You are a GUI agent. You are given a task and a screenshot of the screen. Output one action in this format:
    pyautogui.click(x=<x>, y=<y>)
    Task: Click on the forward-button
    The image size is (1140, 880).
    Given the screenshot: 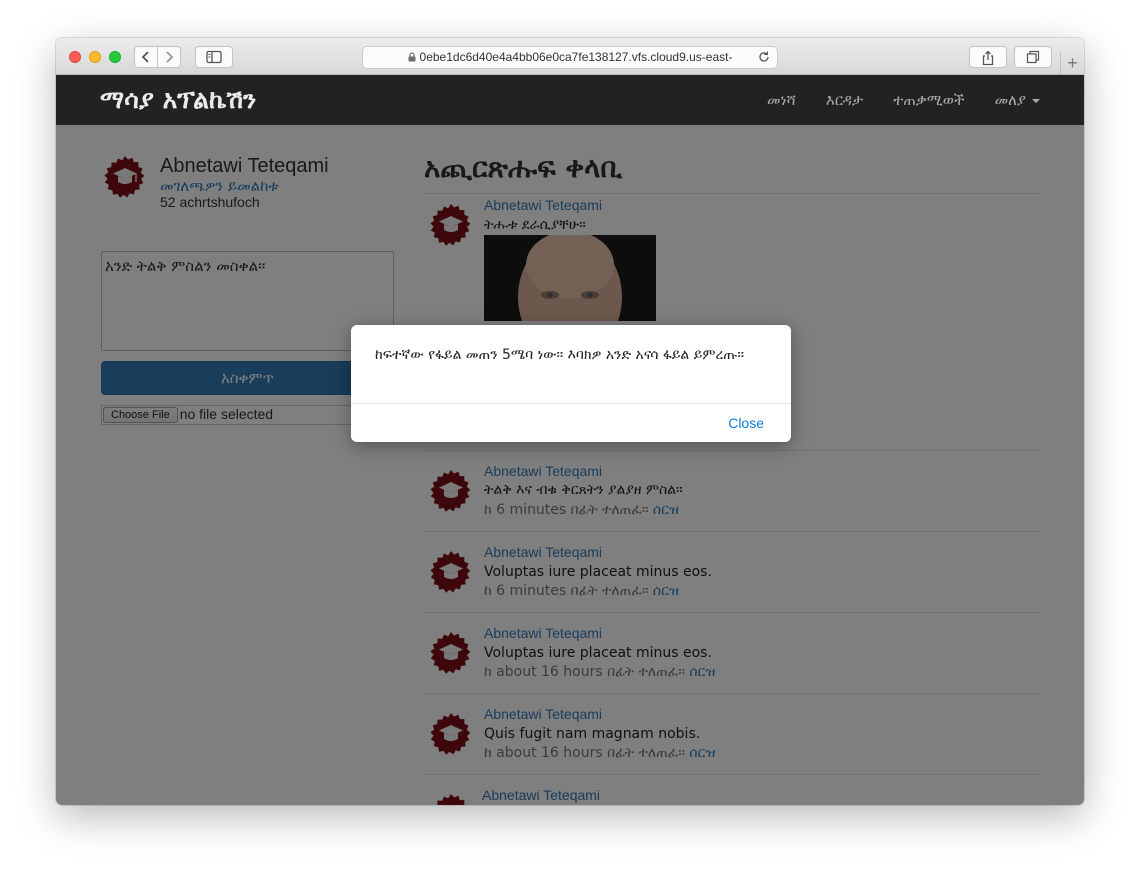 What is the action you would take?
    pyautogui.click(x=169, y=57)
    